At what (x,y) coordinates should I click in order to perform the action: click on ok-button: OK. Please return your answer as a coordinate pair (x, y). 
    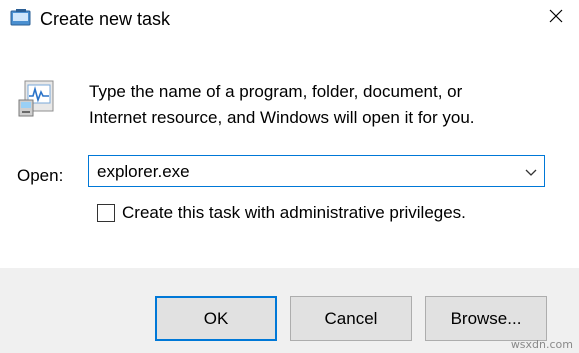
    Looking at the image, I should click on (216, 318).